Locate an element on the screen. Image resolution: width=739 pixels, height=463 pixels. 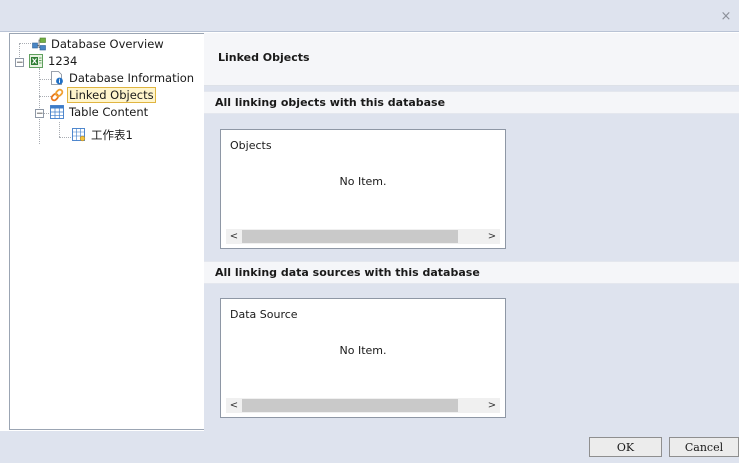
link-icon is located at coordinates (57, 95).